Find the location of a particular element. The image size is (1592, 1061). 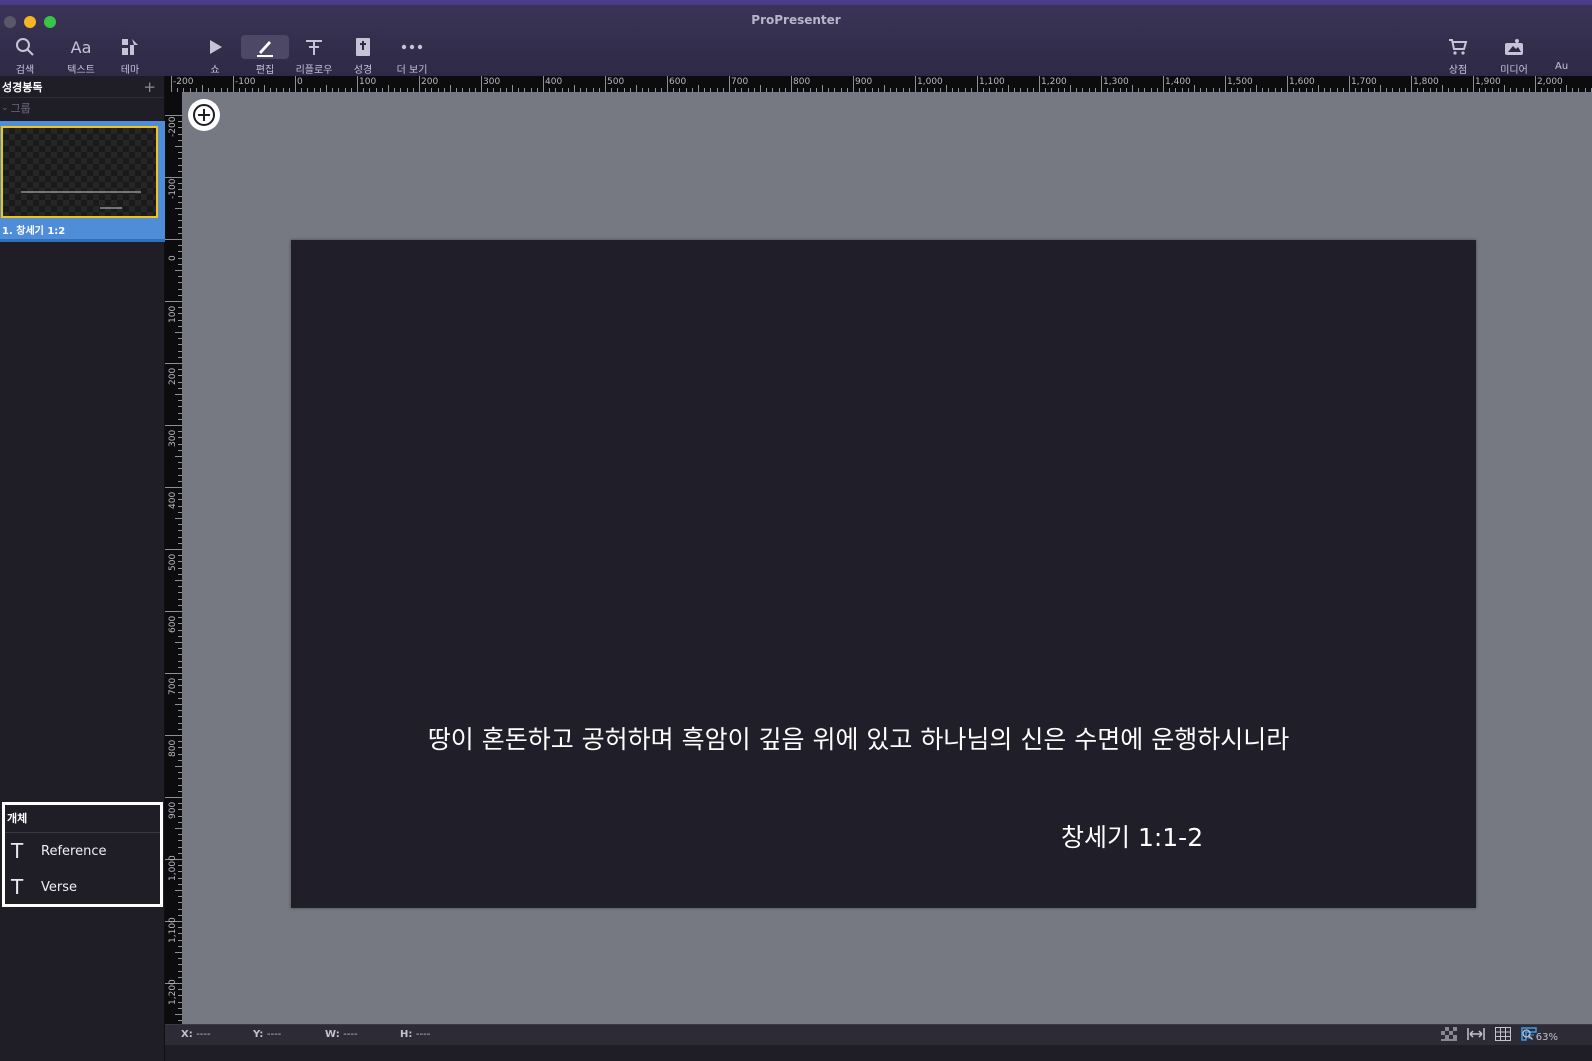

search-icon is located at coordinates (25, 47).